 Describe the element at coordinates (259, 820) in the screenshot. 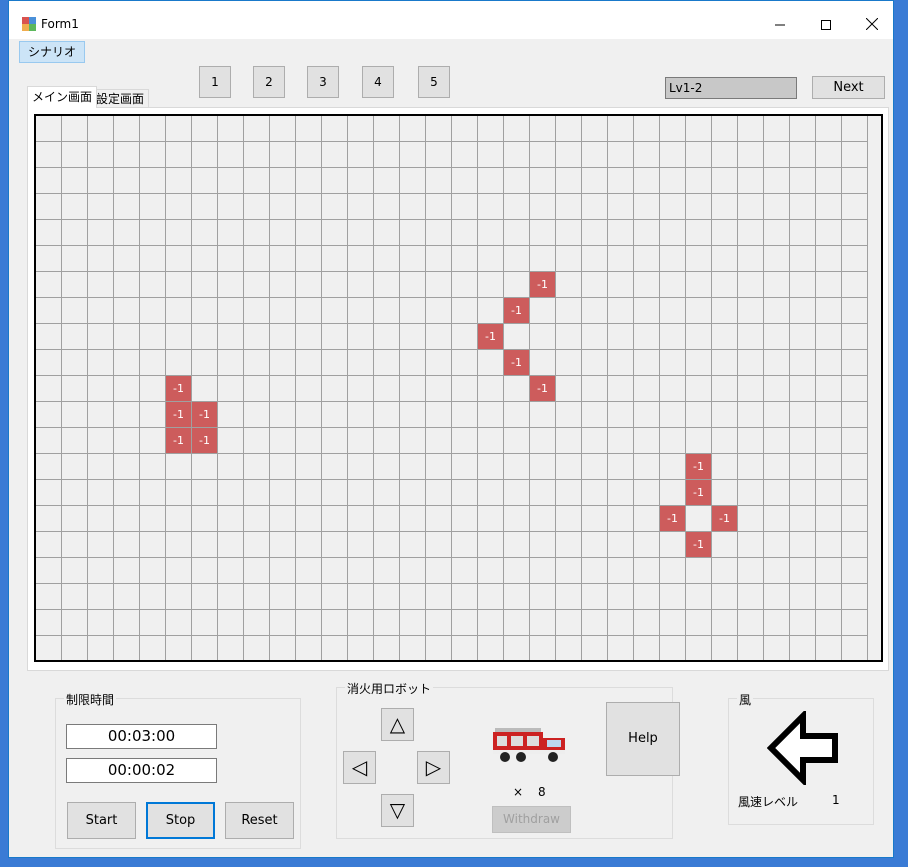

I see `reset-button: Reset` at that location.